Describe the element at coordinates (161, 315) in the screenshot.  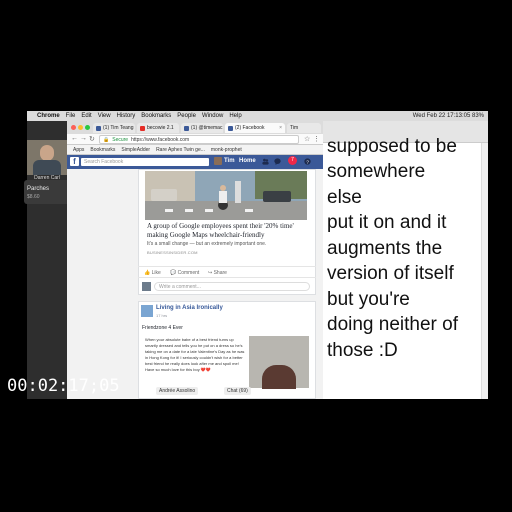
I see `post-timestamp: 17 hrs` at that location.